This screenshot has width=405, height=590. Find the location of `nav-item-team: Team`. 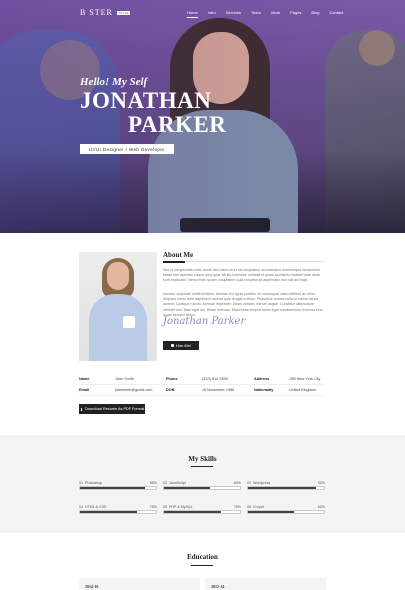

nav-item-team: Team is located at coordinates (256, 14).